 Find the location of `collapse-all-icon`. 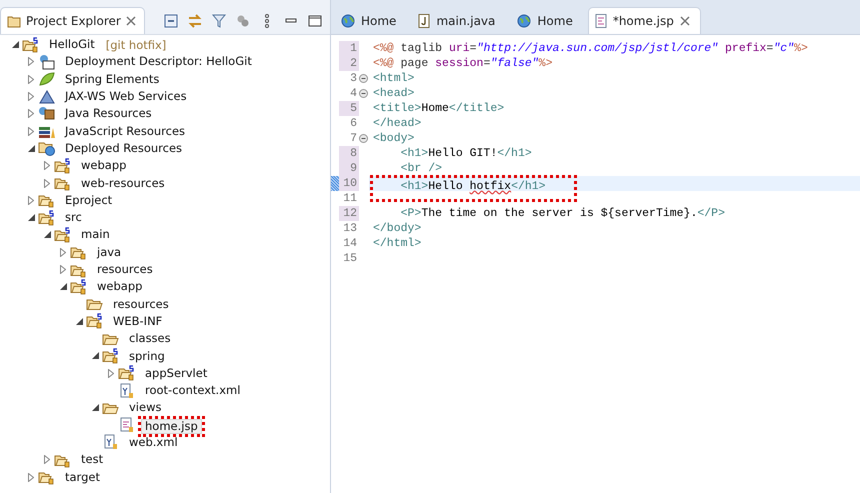

collapse-all-icon is located at coordinates (170, 21).